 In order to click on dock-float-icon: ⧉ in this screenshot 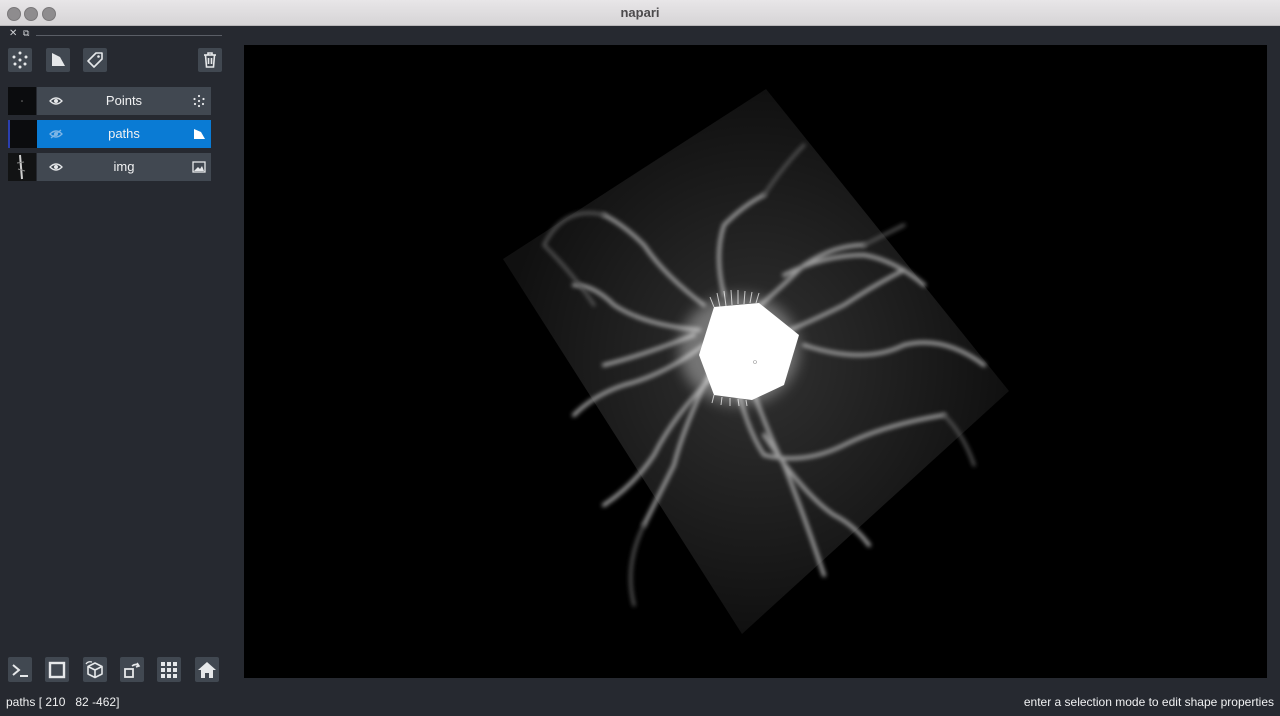, I will do `click(26, 33)`.